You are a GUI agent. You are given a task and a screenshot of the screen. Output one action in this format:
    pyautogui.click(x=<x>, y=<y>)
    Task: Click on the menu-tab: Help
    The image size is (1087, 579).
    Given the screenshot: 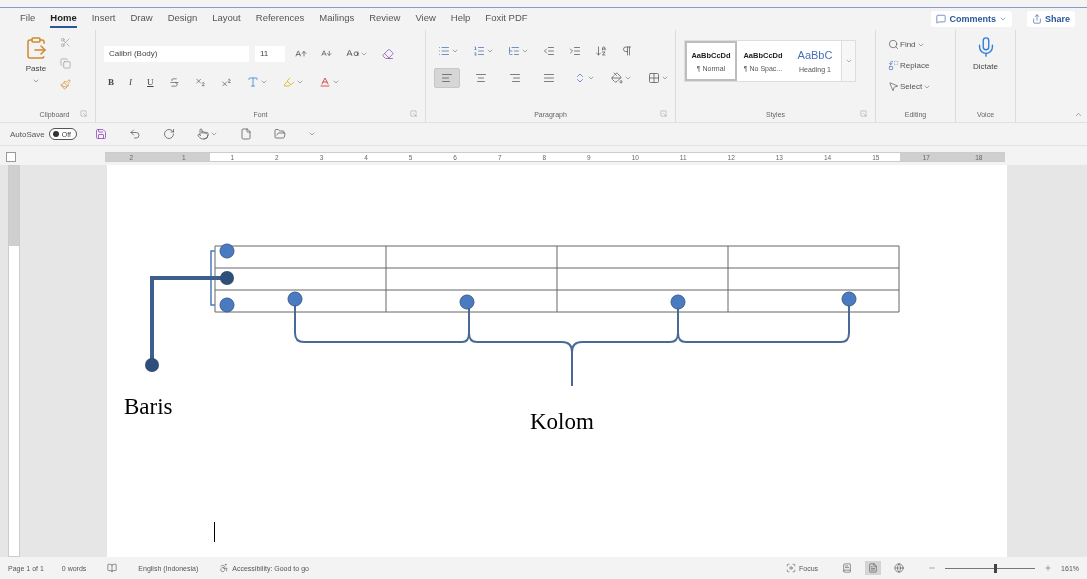 What is the action you would take?
    pyautogui.click(x=460, y=19)
    